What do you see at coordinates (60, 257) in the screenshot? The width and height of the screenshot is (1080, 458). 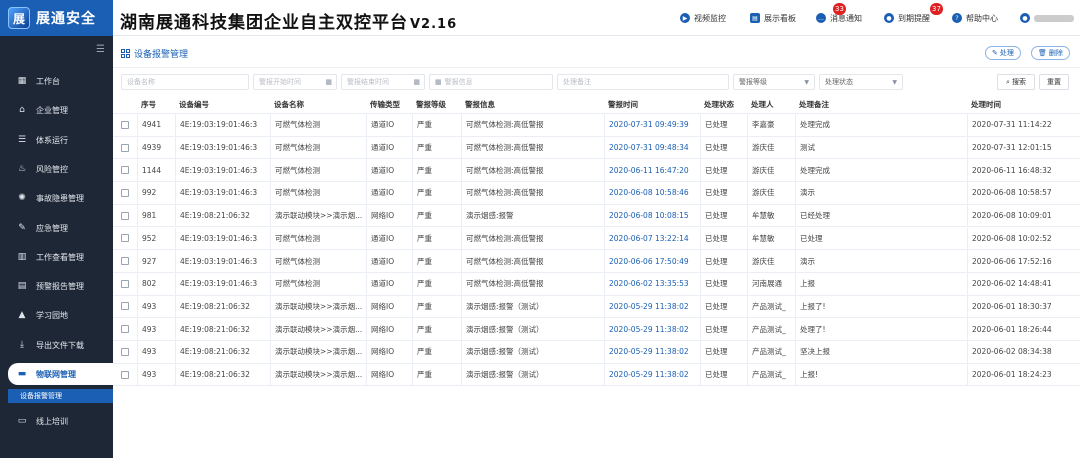 I see `sidebar-item-label: 工作查看管理` at bounding box center [60, 257].